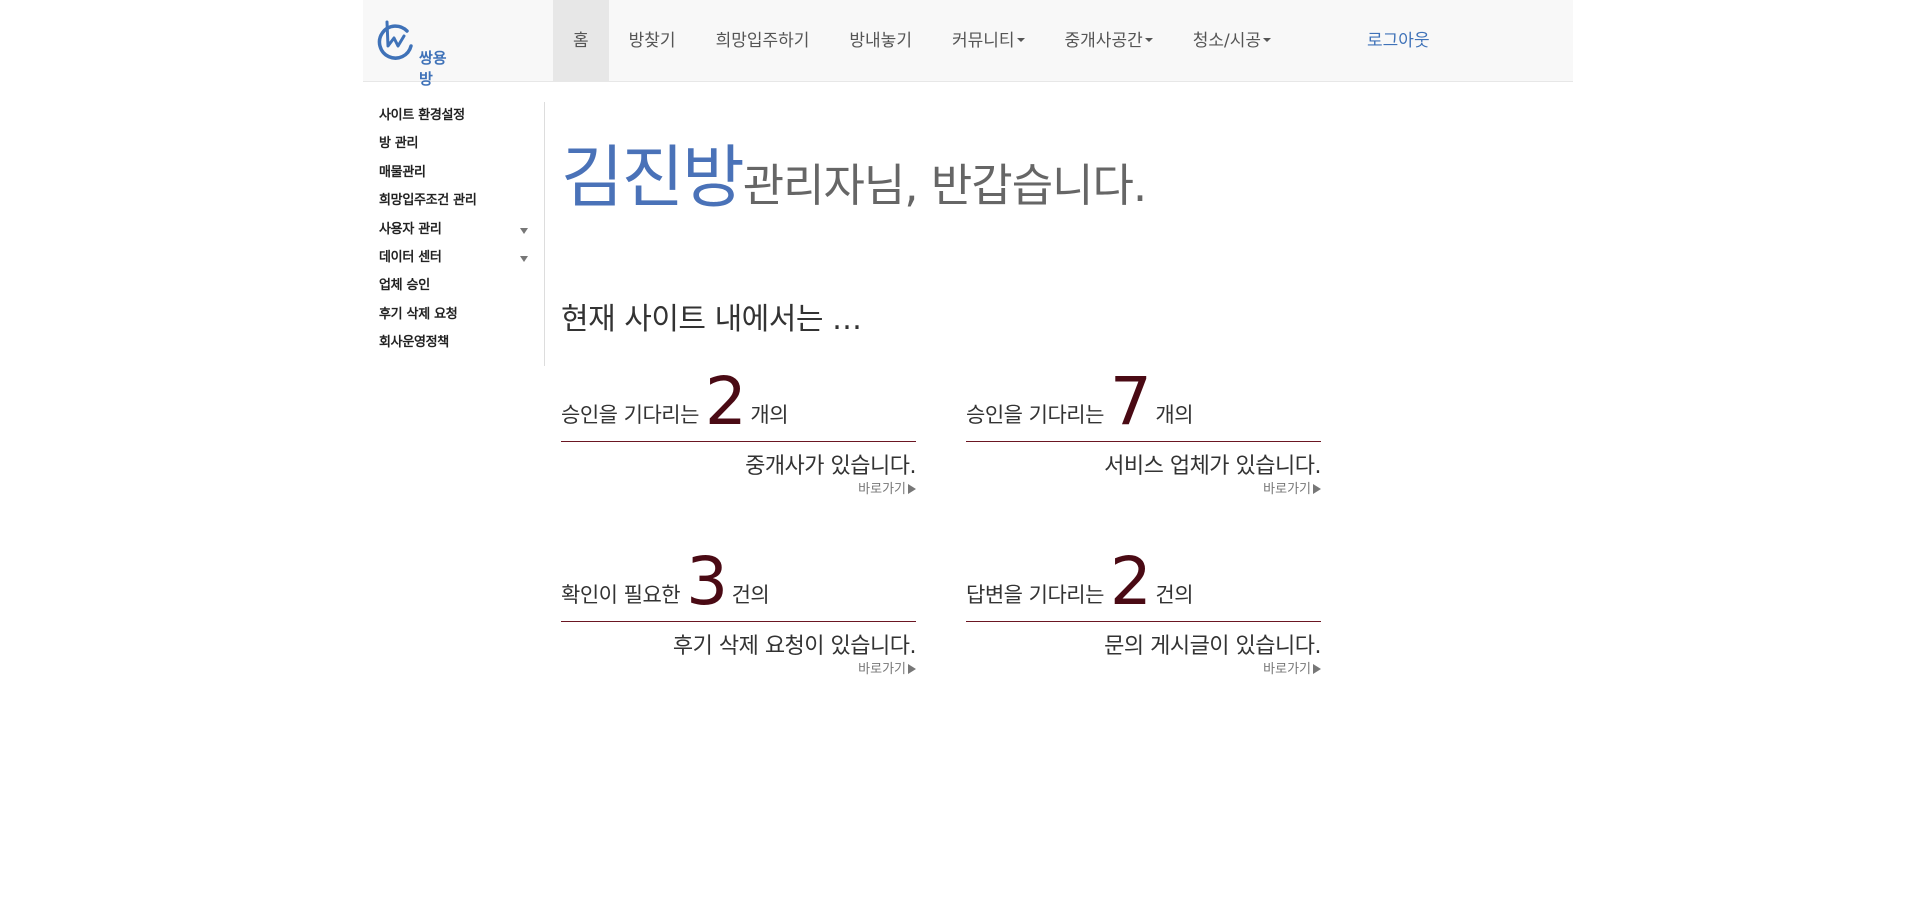  What do you see at coordinates (417, 51) in the screenshot?
I see `site-logo: 쌍용방` at bounding box center [417, 51].